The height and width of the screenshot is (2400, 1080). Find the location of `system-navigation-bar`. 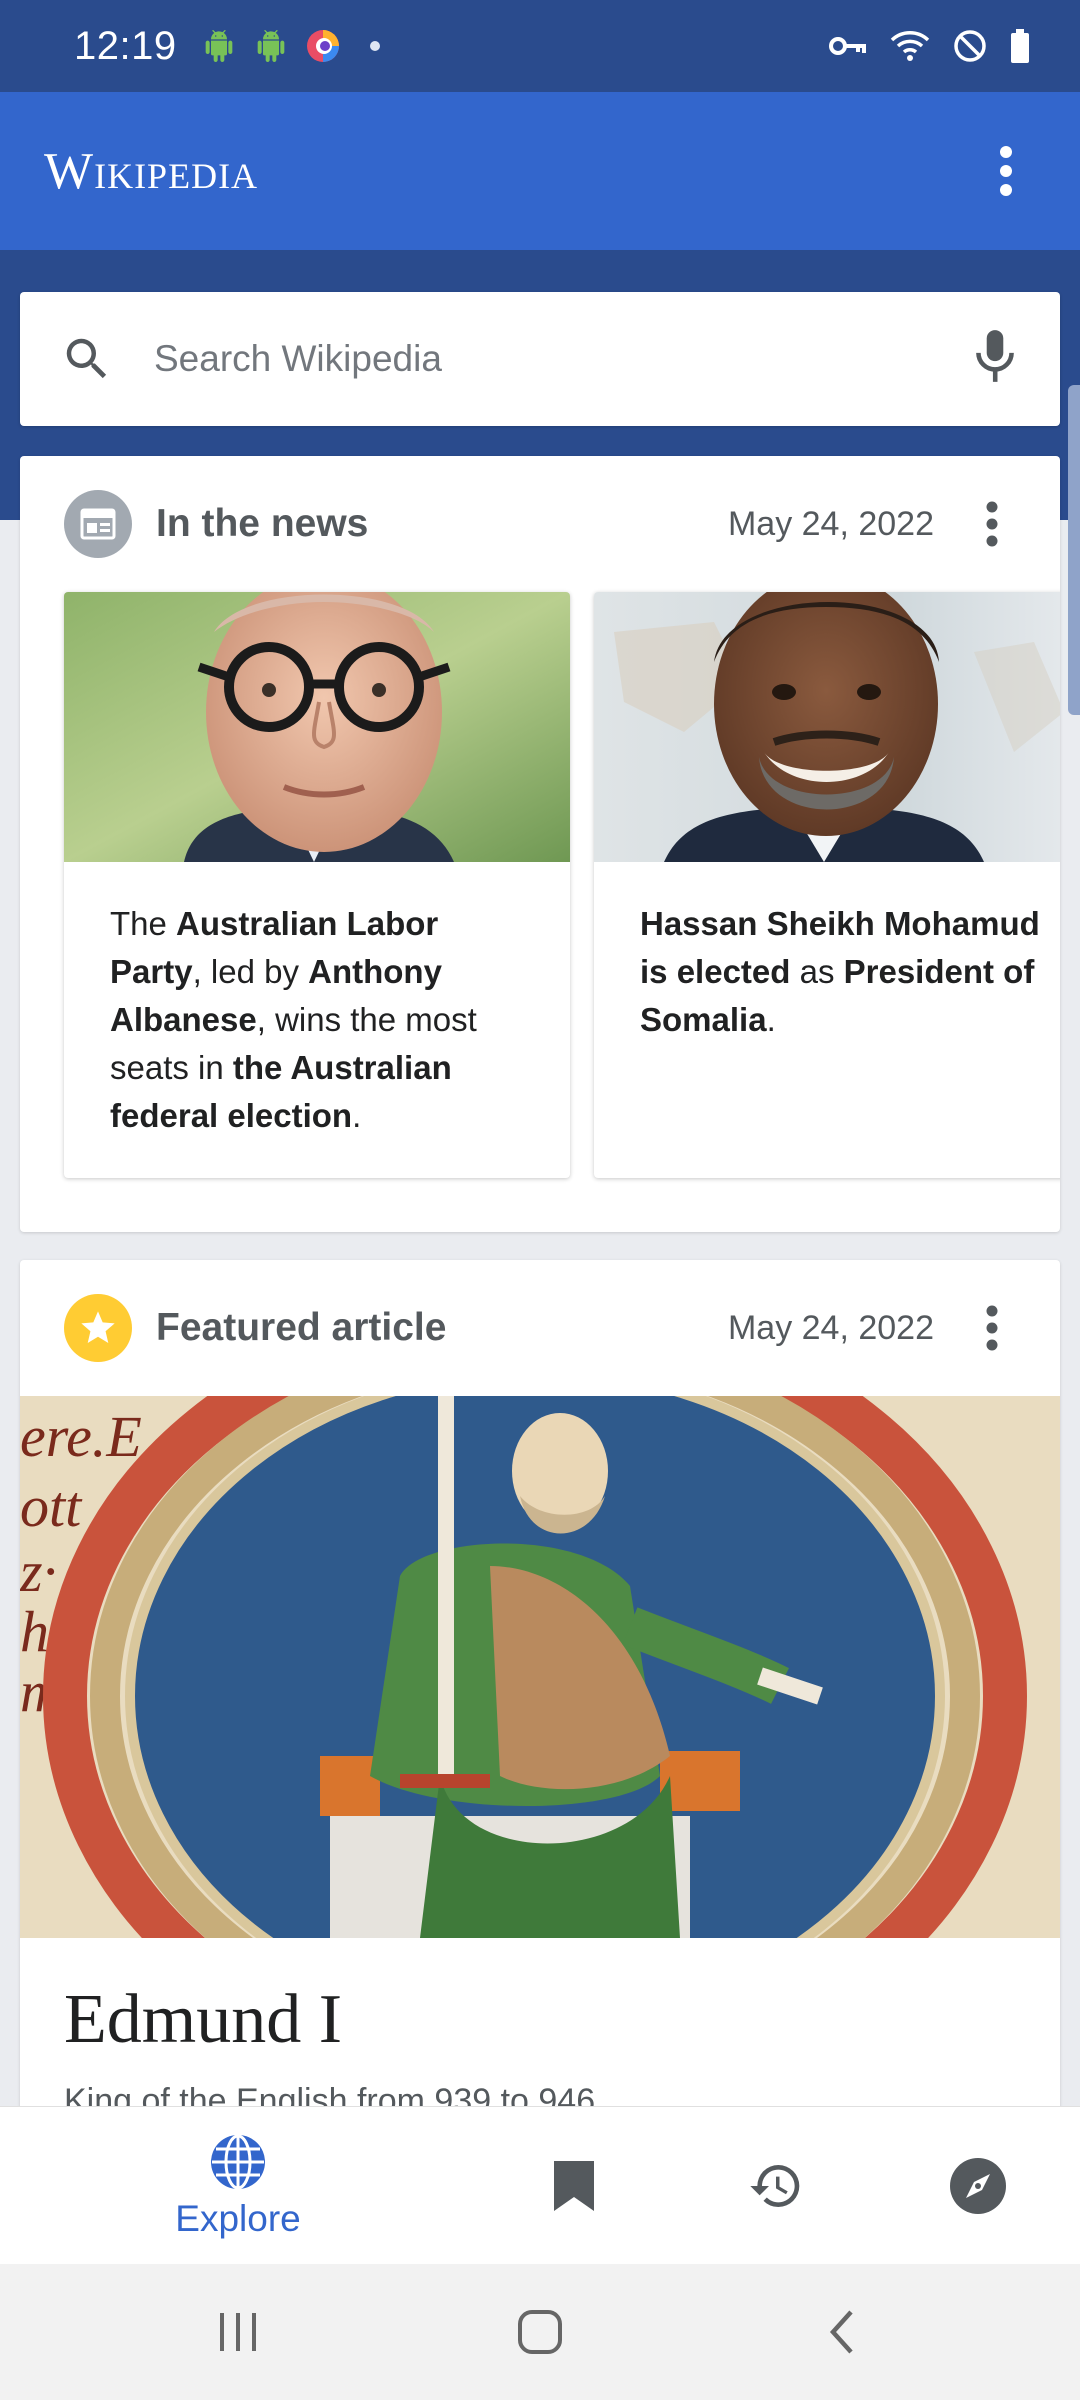

system-navigation-bar is located at coordinates (540, 2332).